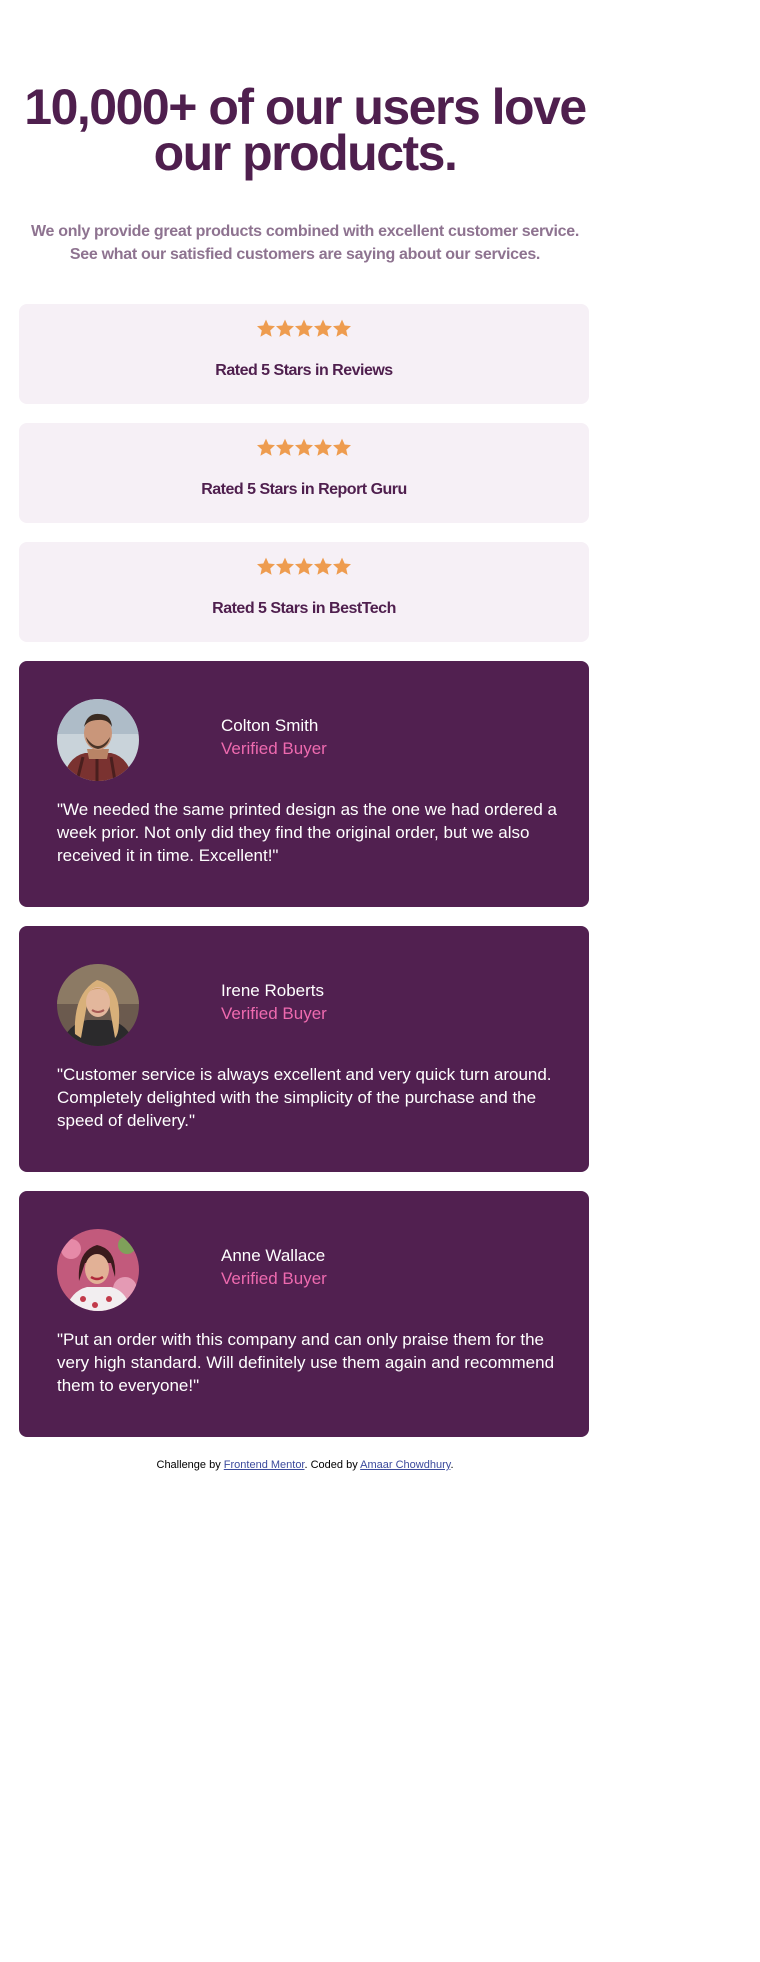 This screenshot has height=1962, width=760. I want to click on attribution-suffix: ., so click(452, 1465).